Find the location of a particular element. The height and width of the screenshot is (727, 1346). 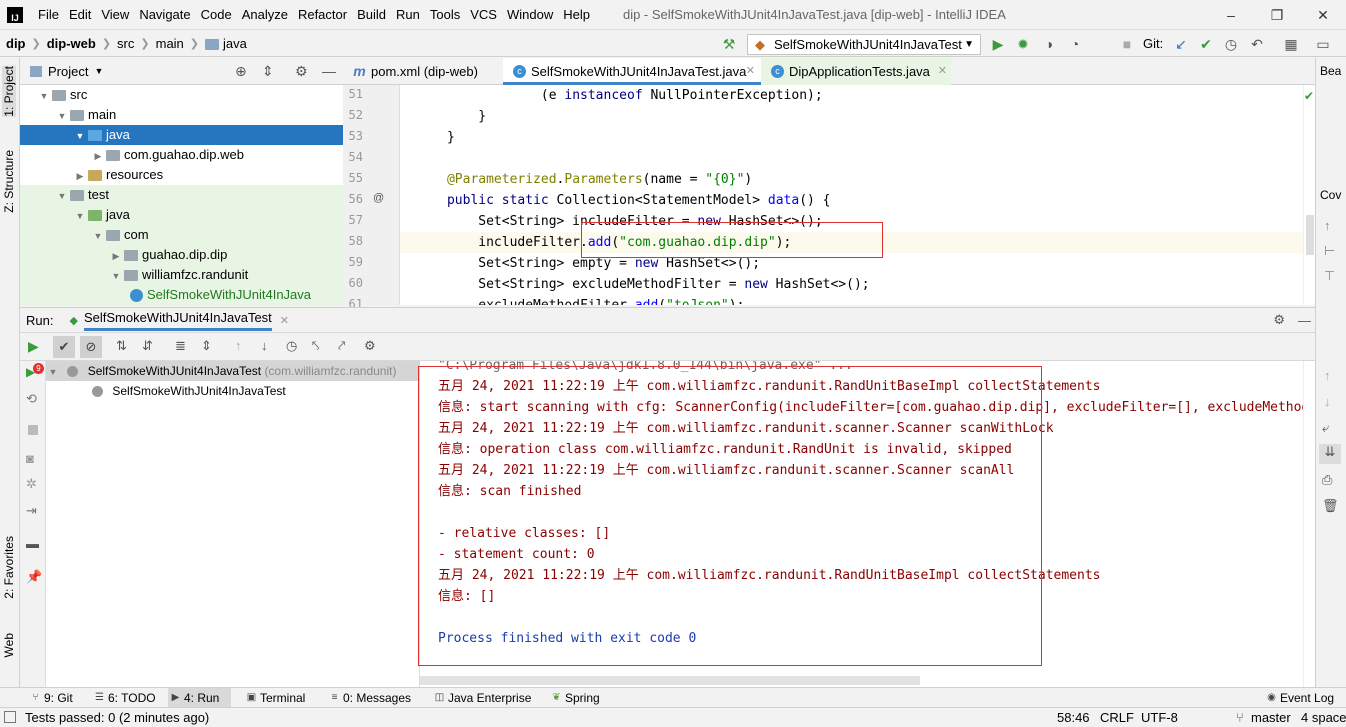

indent-setting: 4 space is located at coordinates (1323, 717).